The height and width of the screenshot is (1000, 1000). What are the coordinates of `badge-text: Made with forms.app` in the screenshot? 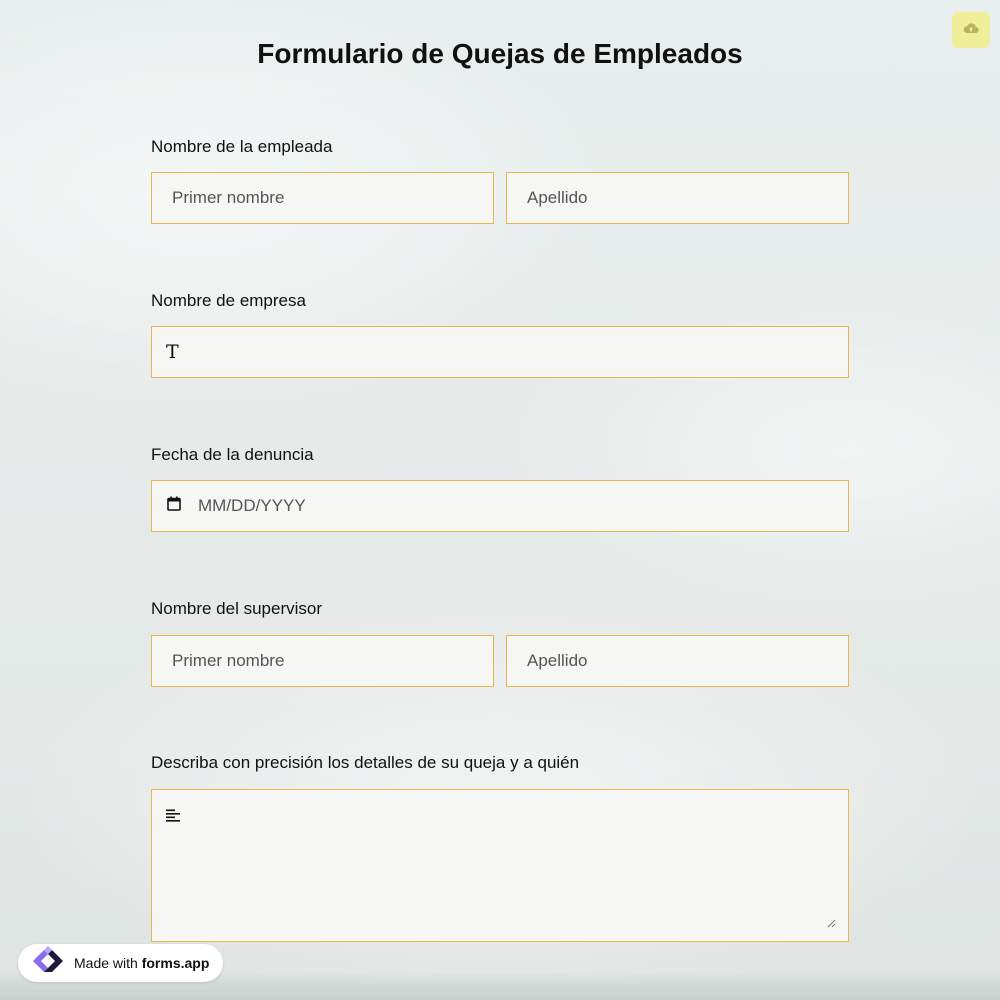 It's located at (141, 963).